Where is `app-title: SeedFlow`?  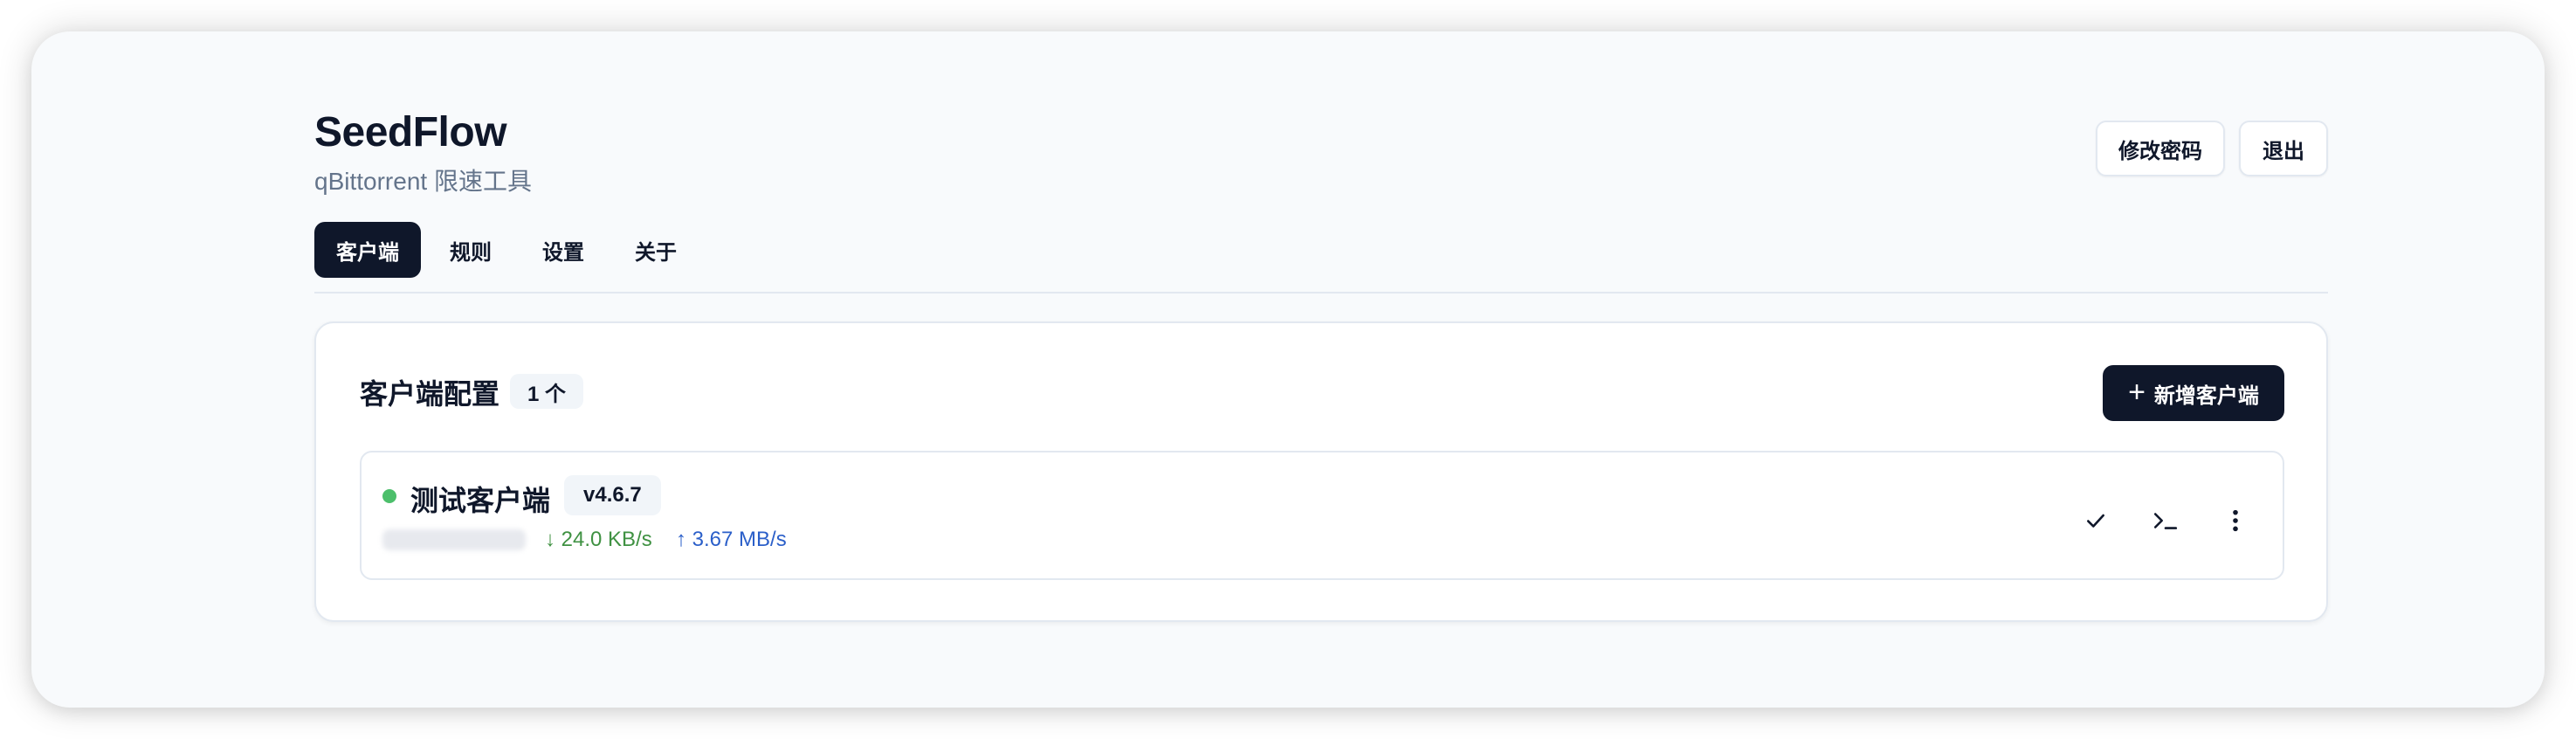
app-title: SeedFlow is located at coordinates (410, 132).